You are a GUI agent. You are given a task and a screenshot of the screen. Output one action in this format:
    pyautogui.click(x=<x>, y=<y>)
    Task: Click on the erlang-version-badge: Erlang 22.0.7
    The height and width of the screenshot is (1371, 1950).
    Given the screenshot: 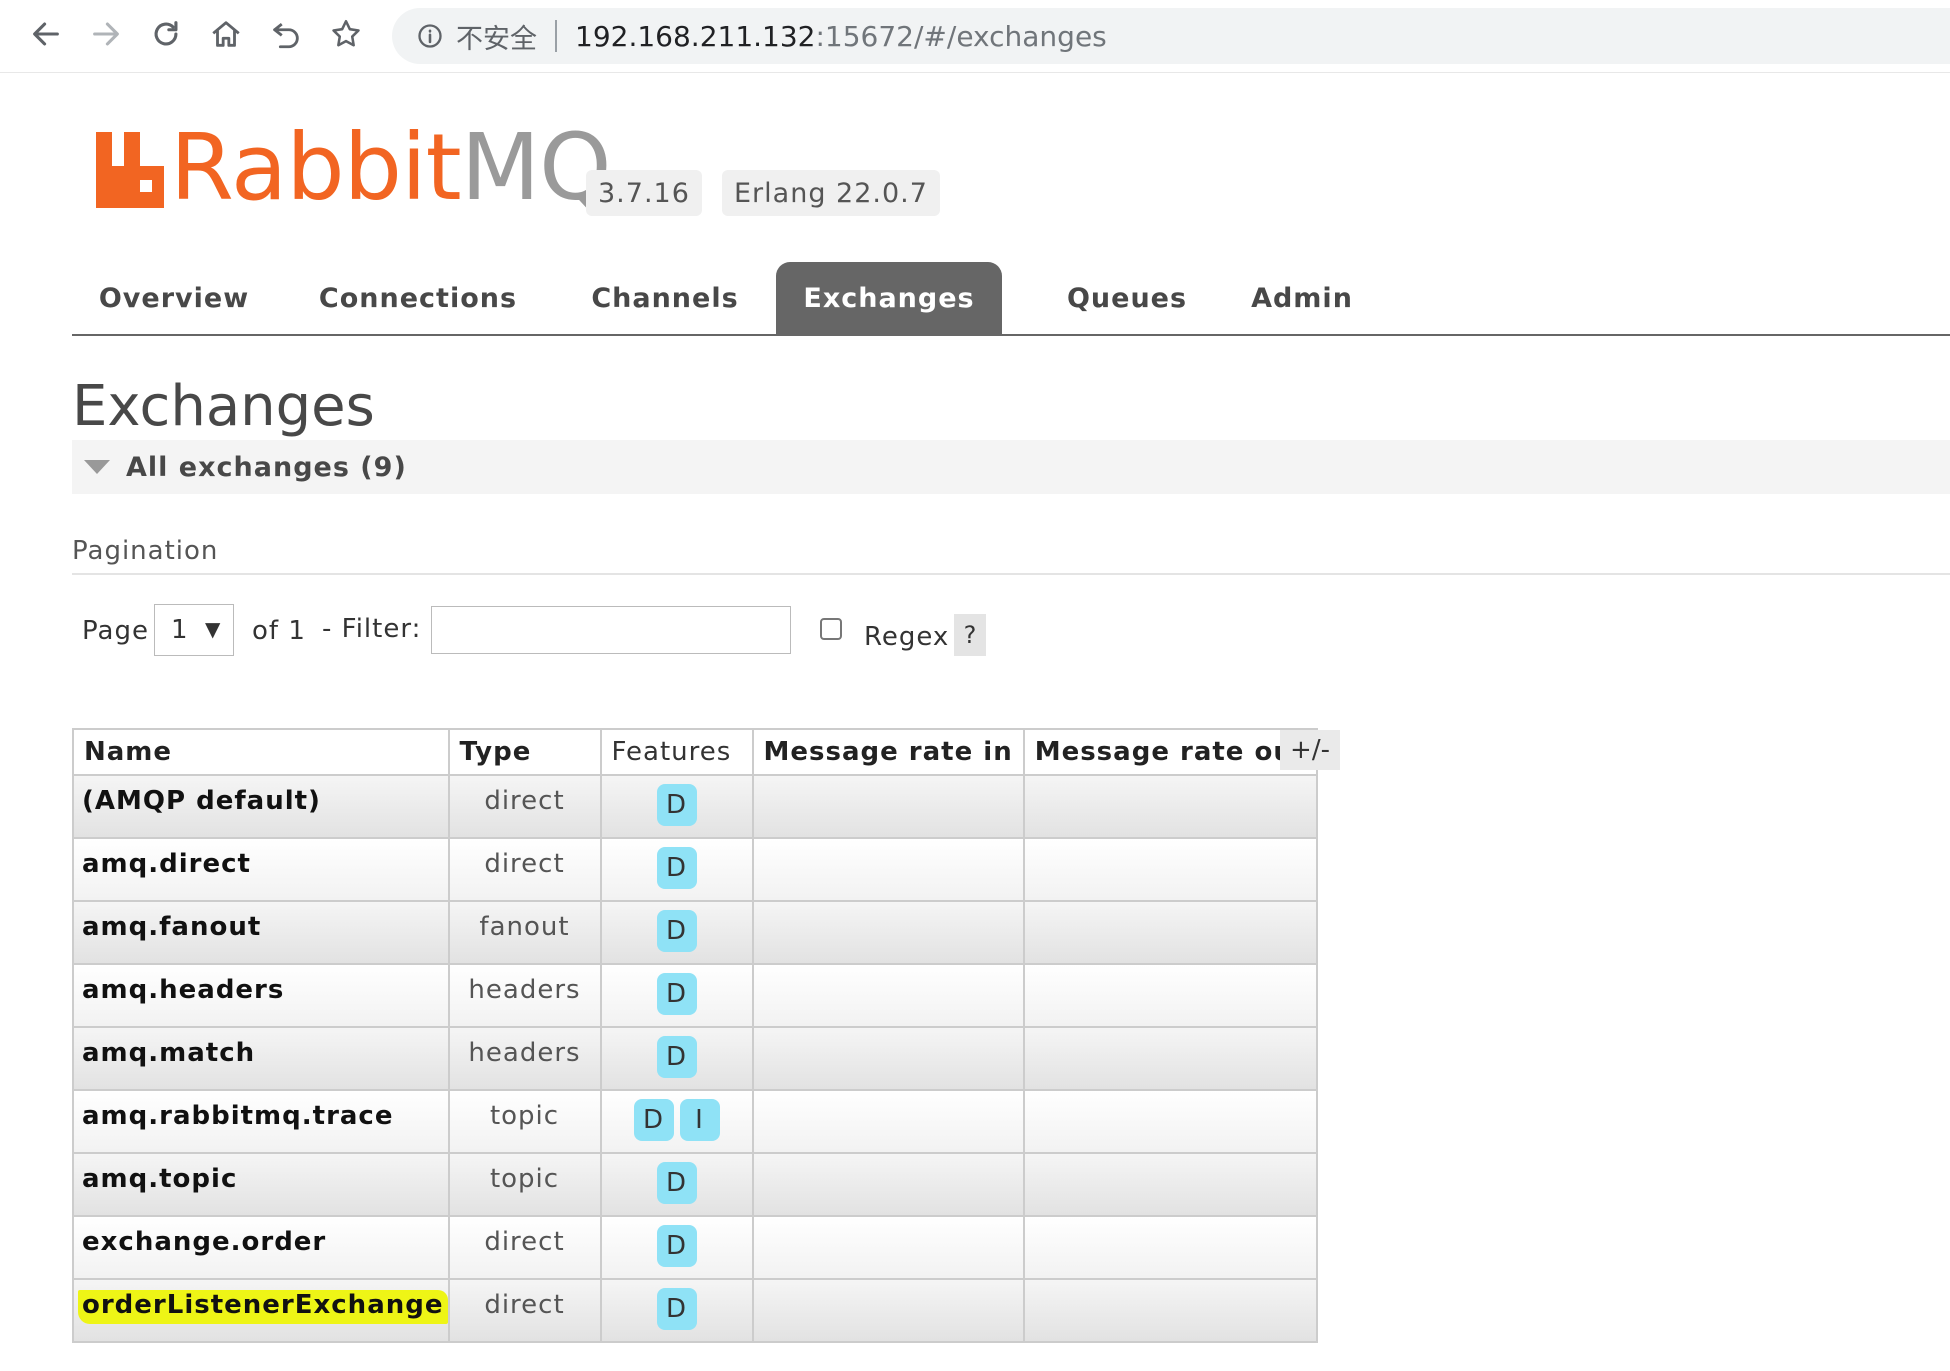 What is the action you would take?
    pyautogui.click(x=831, y=193)
    